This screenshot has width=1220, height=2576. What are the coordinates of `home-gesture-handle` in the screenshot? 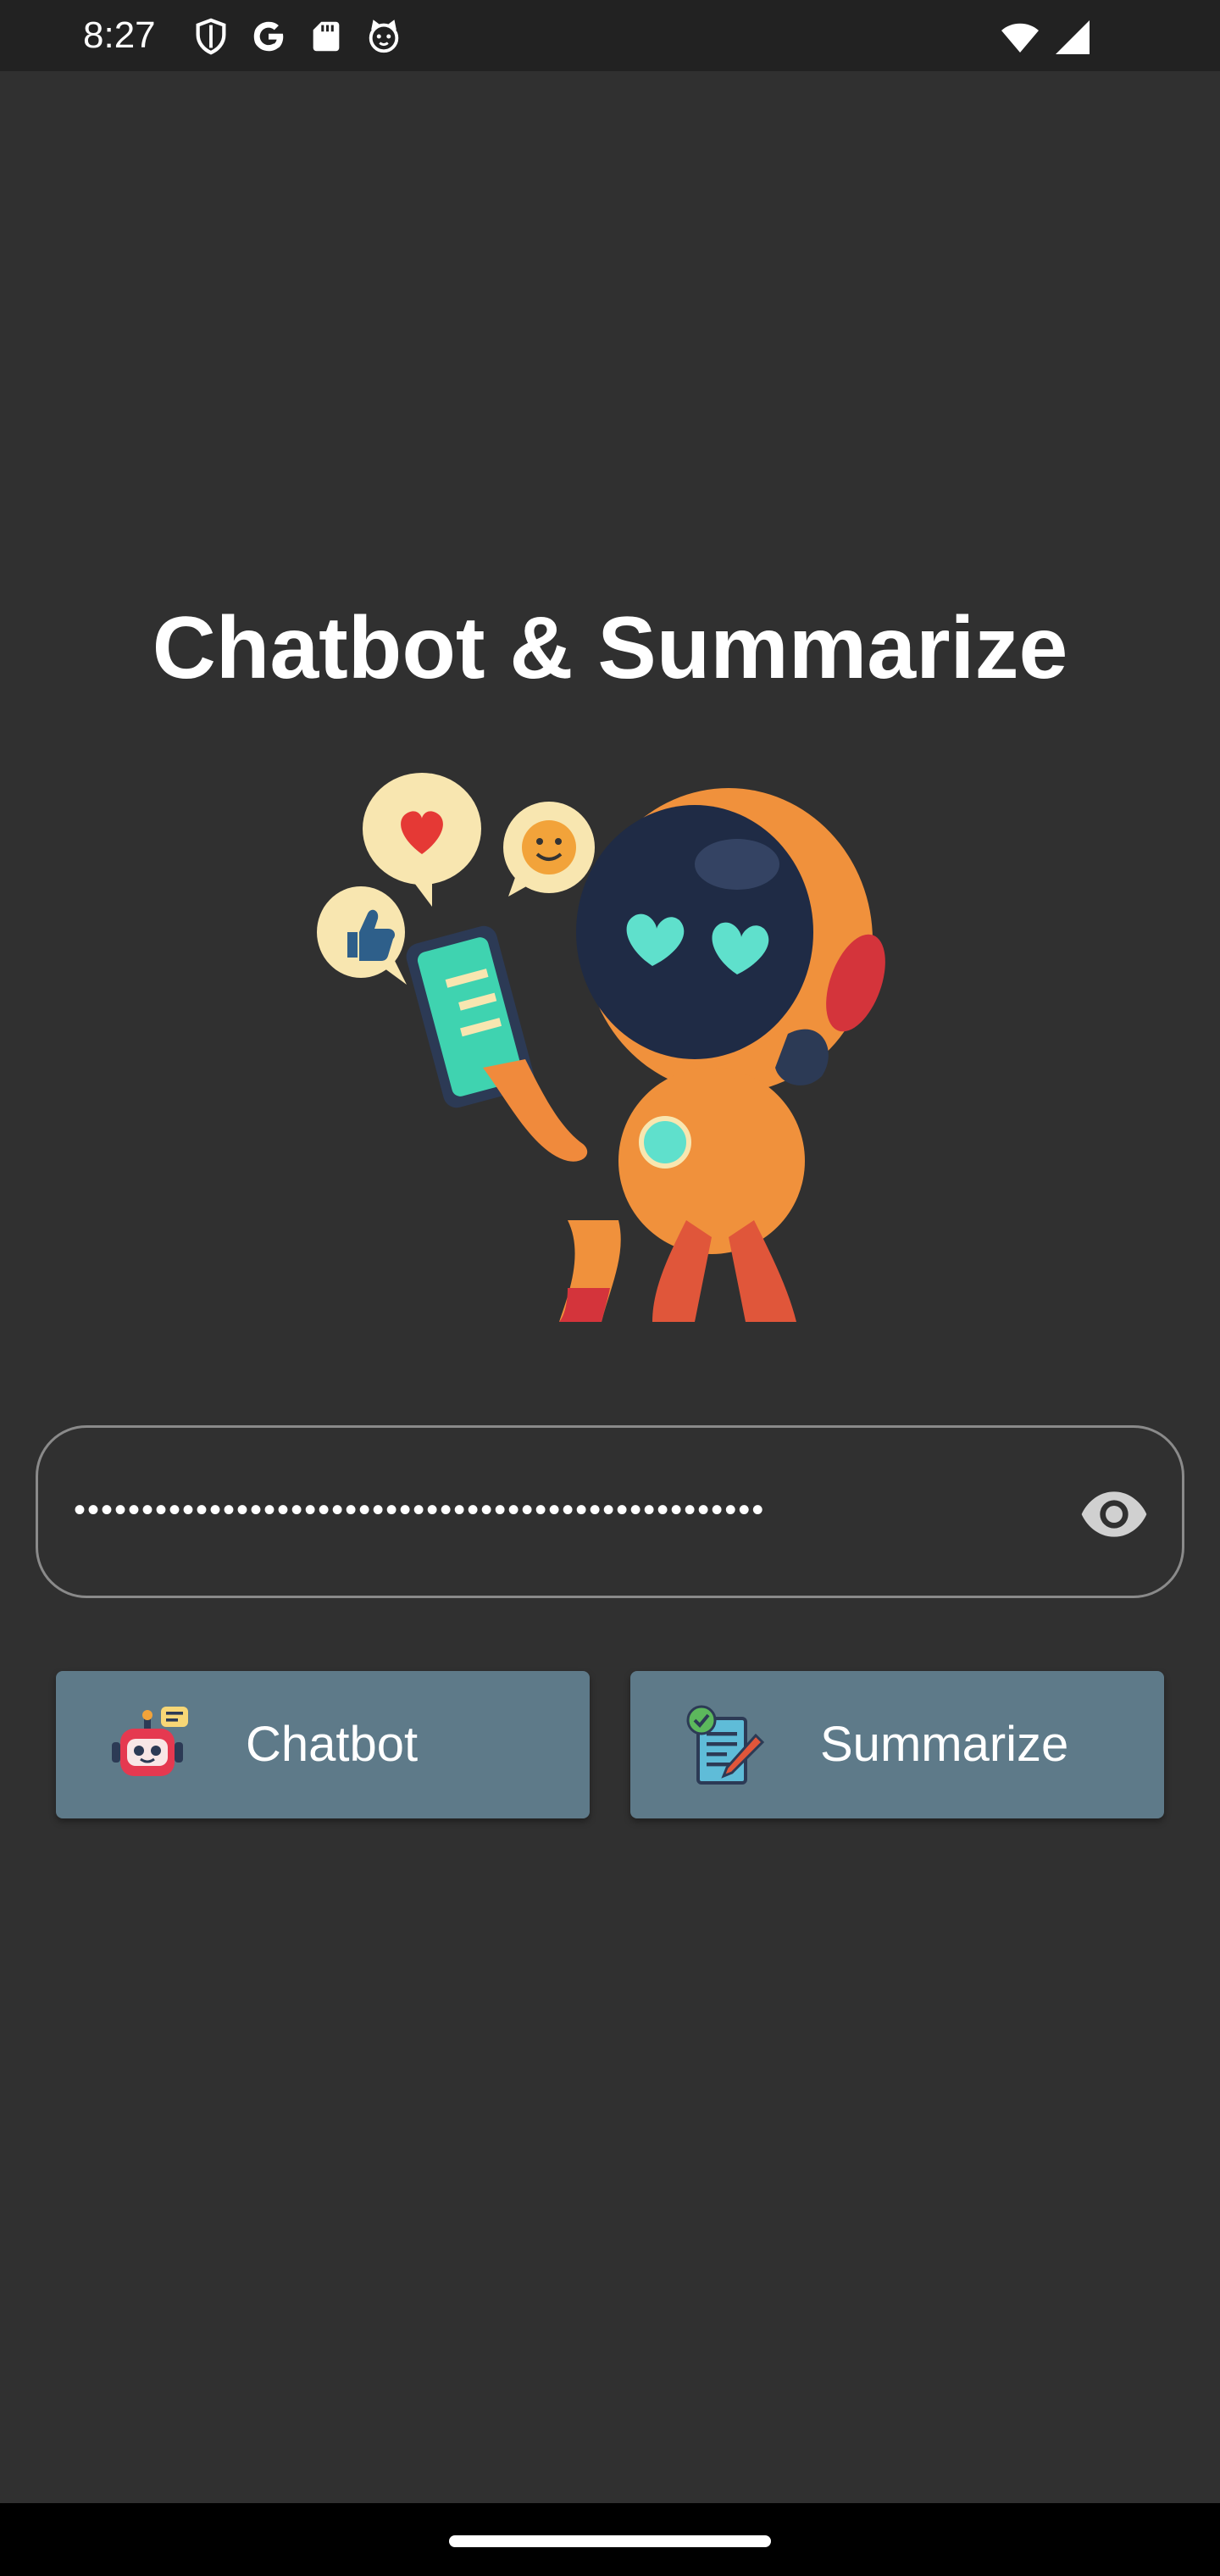 It's located at (610, 2541).